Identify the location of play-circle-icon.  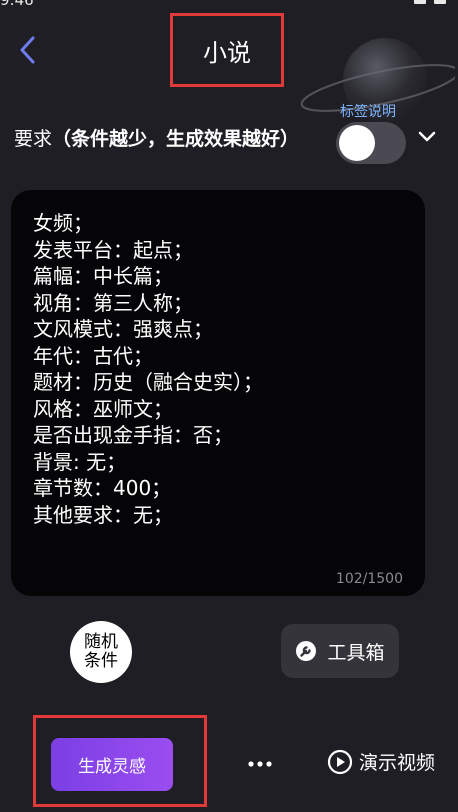
(340, 761).